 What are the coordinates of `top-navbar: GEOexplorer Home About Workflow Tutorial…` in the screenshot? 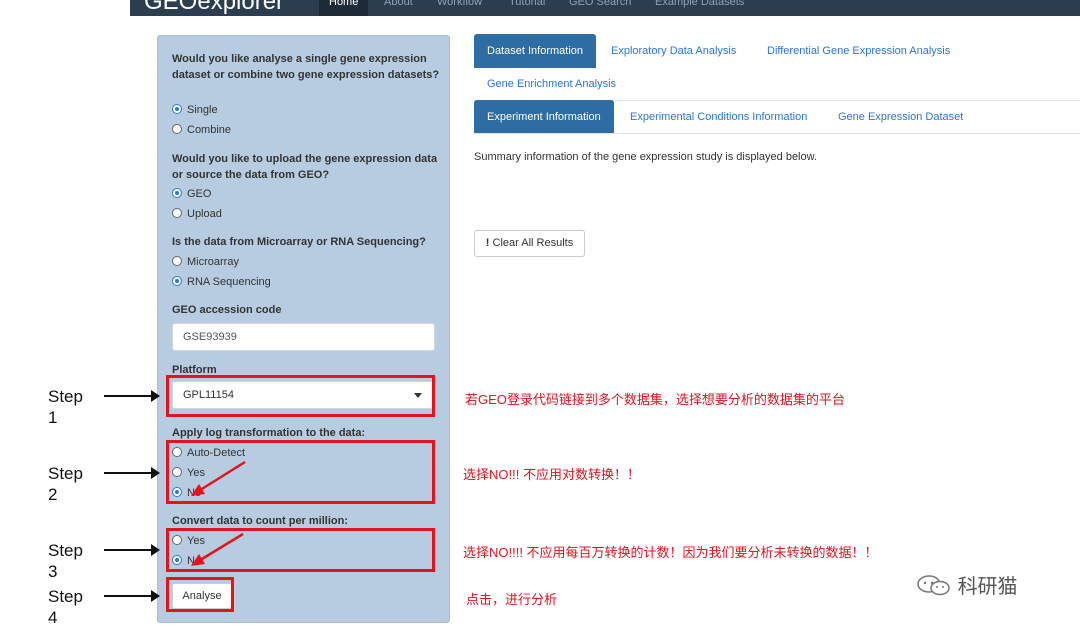 It's located at (605, 8).